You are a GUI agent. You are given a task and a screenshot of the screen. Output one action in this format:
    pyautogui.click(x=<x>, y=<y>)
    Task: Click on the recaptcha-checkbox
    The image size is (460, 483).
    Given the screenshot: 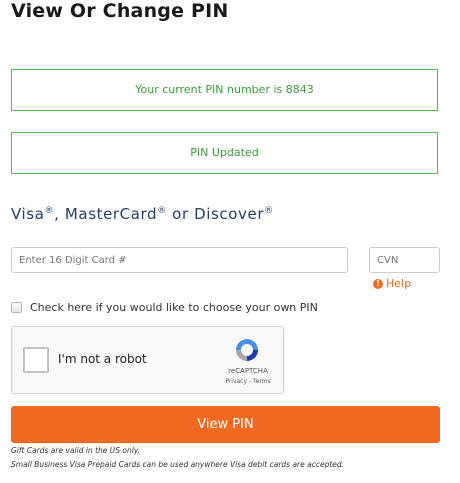 What is the action you would take?
    pyautogui.click(x=36, y=360)
    